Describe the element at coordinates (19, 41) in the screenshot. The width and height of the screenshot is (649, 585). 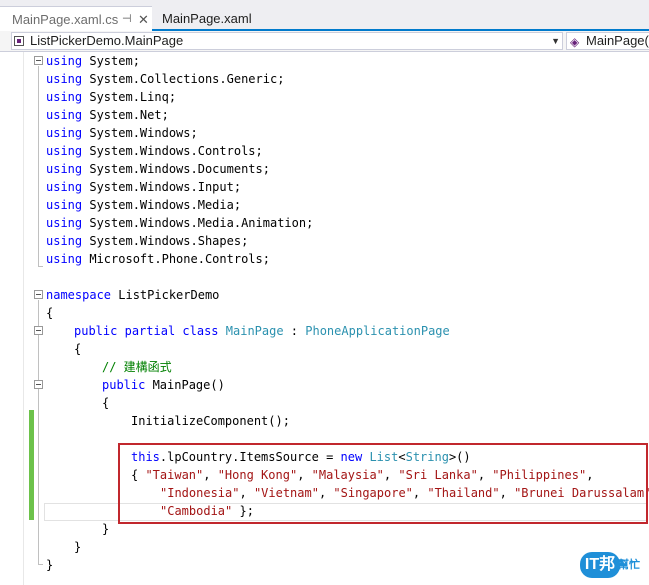
I see `class-icon` at that location.